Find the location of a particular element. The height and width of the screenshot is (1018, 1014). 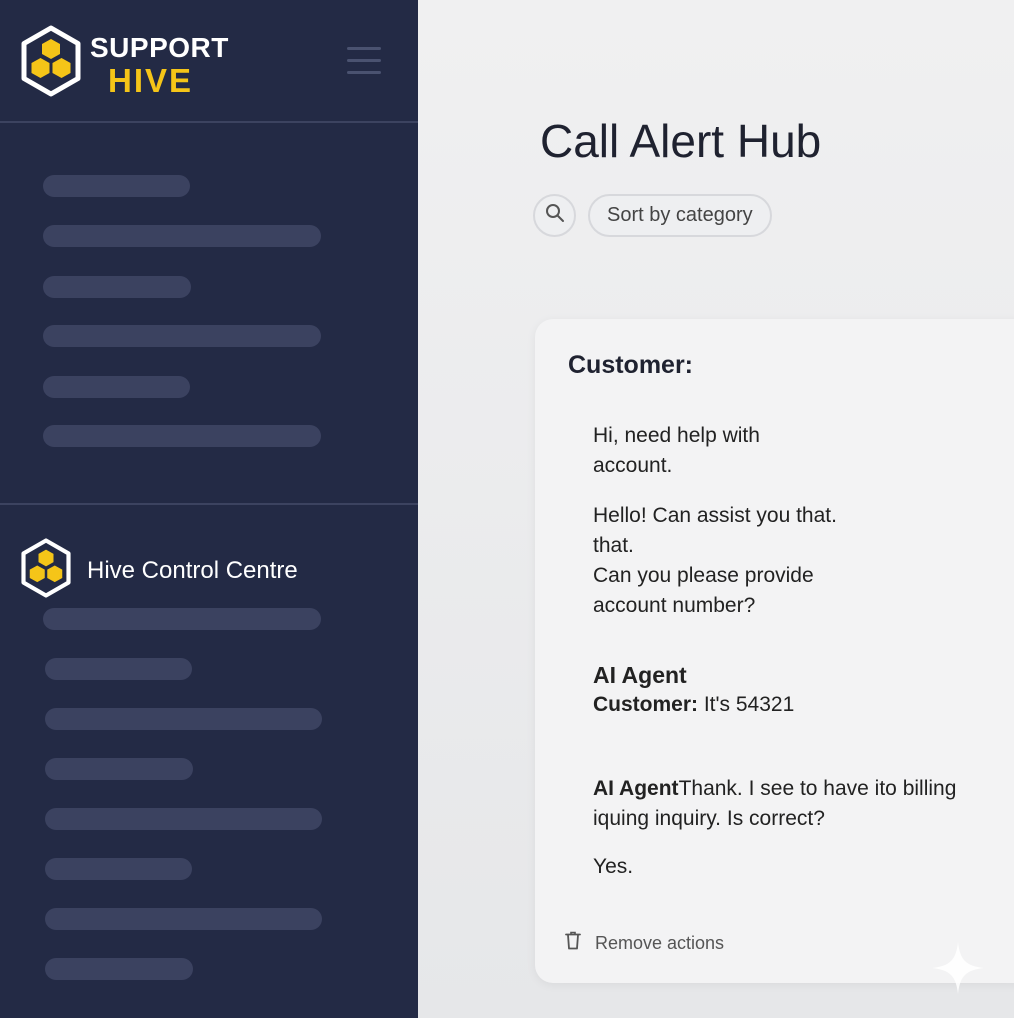

speaker-label: Customer: is located at coordinates (646, 704).